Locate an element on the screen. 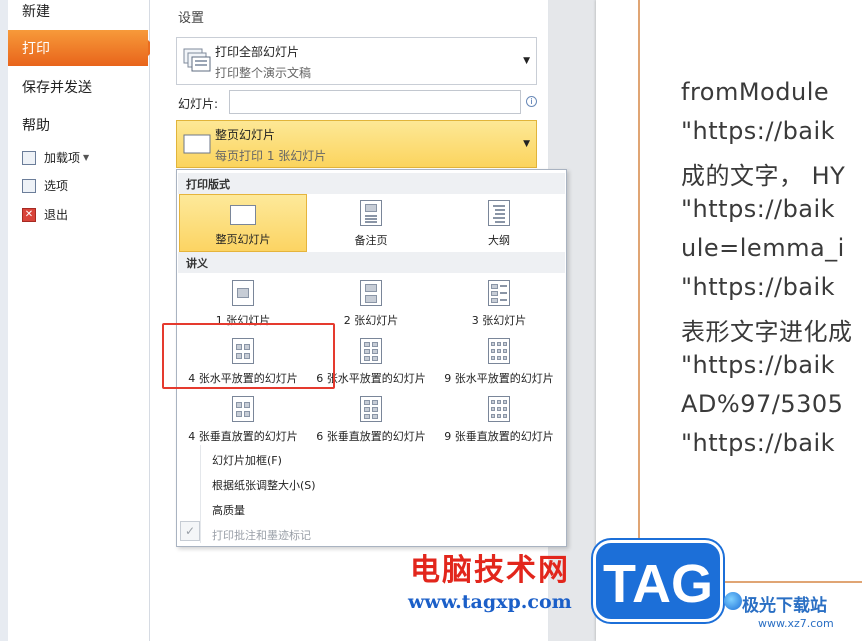 This screenshot has width=862, height=641. handout-1-icon is located at coordinates (243, 293).